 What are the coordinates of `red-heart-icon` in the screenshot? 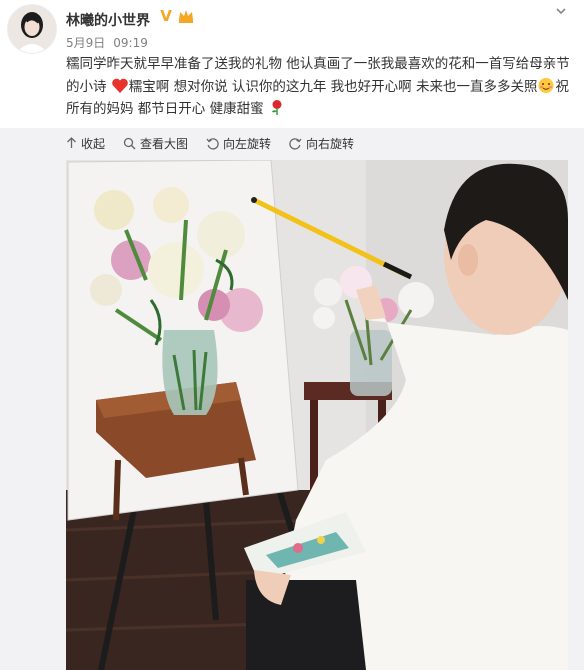 It's located at (119, 85).